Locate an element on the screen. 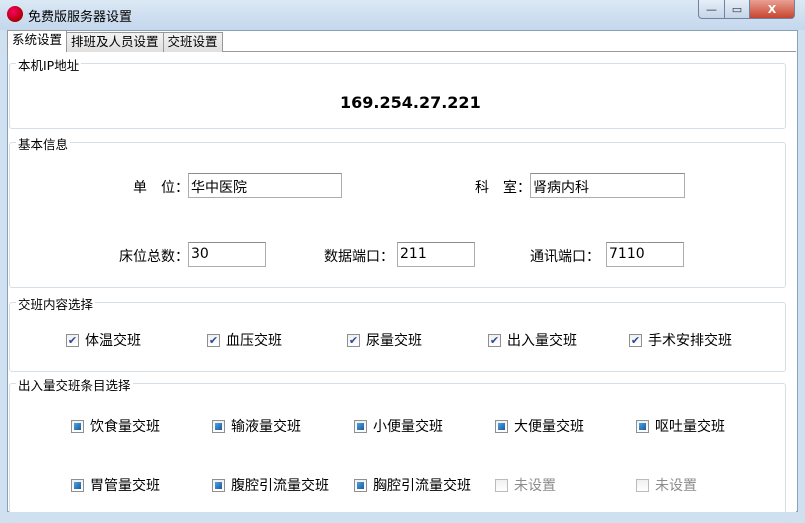 This screenshot has height=523, width=805. checkbox-abdominal-drainage: 腹腔引流量交班 is located at coordinates (270, 485).